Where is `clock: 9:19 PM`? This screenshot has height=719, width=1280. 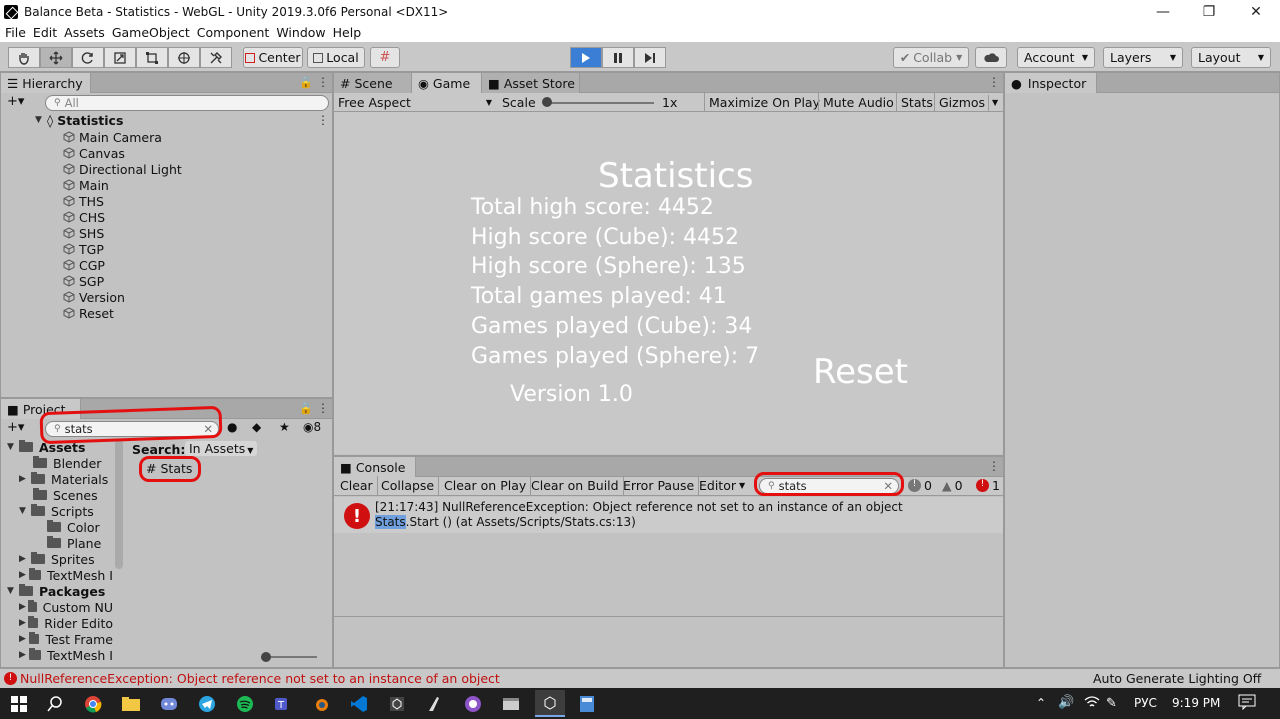
clock: 9:19 PM is located at coordinates (1196, 703).